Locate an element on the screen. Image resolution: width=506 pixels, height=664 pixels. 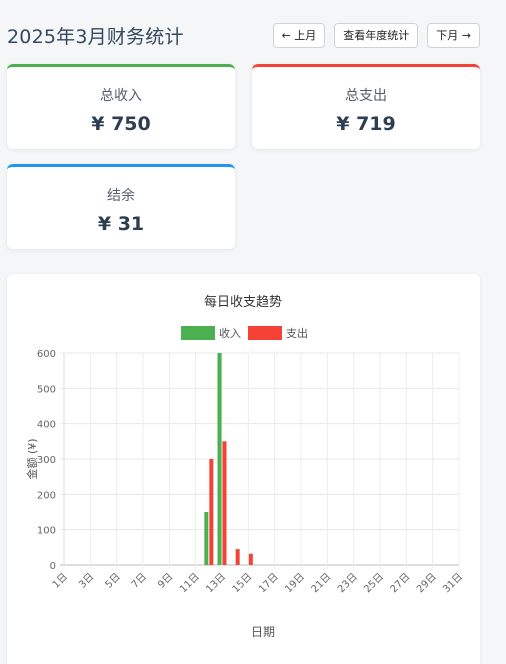
x-tick-label: 5日 is located at coordinates (112, 580).